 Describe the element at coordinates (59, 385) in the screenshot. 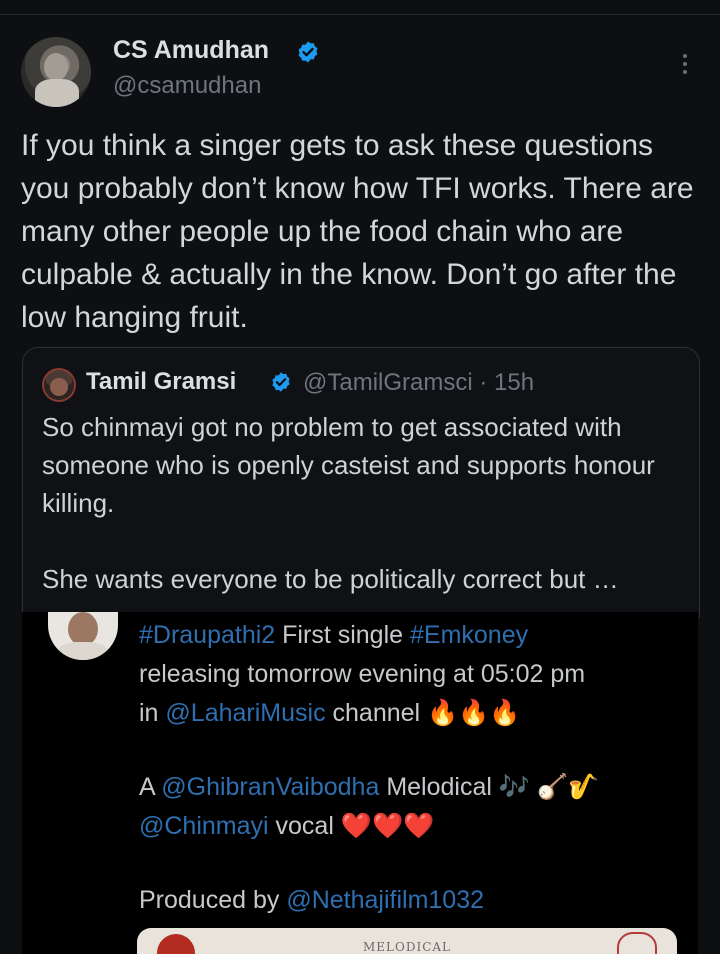

I see `quoted-author-avatar` at that location.